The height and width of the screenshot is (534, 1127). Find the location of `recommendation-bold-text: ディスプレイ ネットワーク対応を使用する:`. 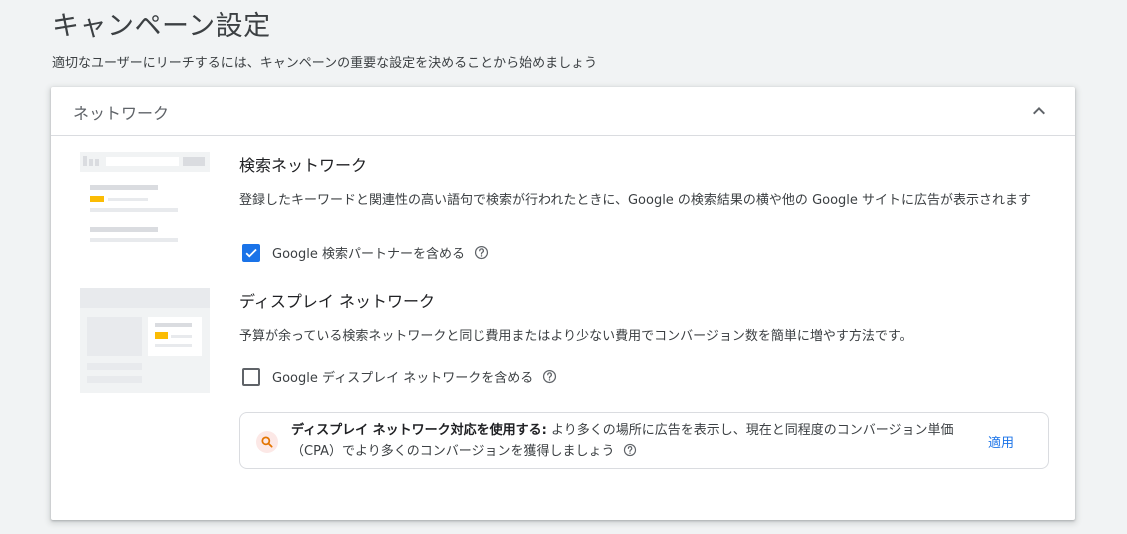

recommendation-bold-text: ディスプレイ ネットワーク対応を使用する: is located at coordinates (419, 430).